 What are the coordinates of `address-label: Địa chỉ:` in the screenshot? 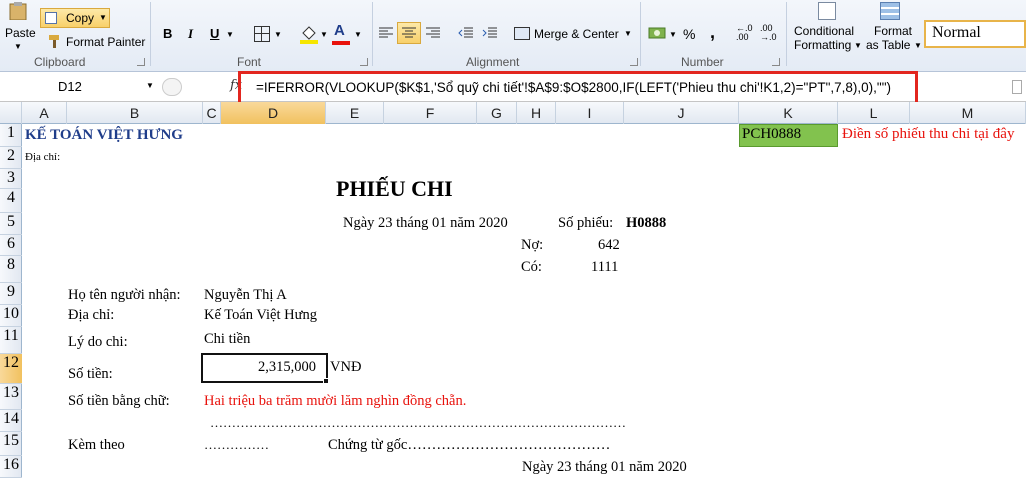 It's located at (42, 157).